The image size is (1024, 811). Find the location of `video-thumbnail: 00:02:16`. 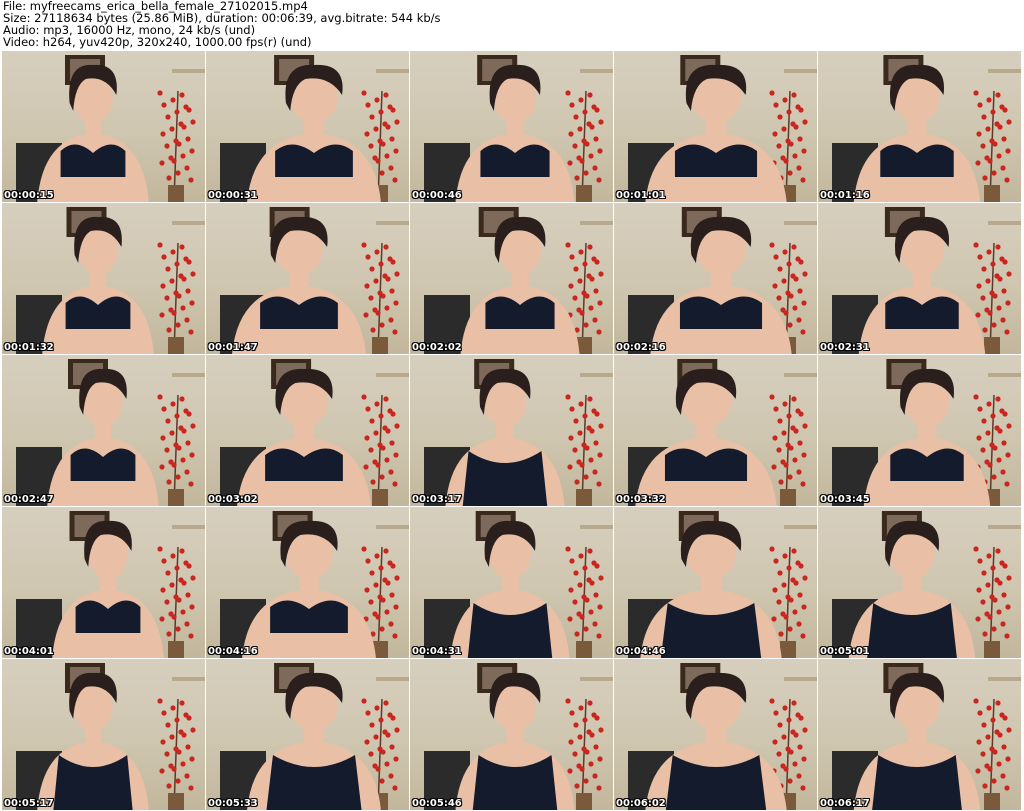

video-thumbnail: 00:02:16 is located at coordinates (715, 278).